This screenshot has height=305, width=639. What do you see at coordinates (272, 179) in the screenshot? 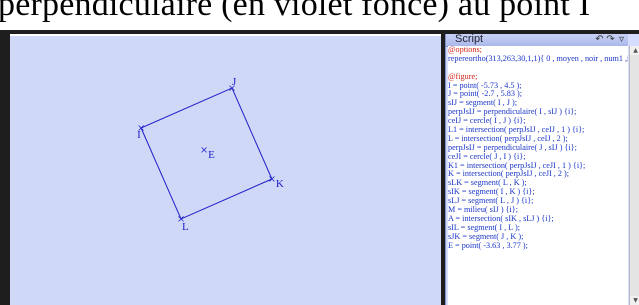
I see `point-K-marker` at bounding box center [272, 179].